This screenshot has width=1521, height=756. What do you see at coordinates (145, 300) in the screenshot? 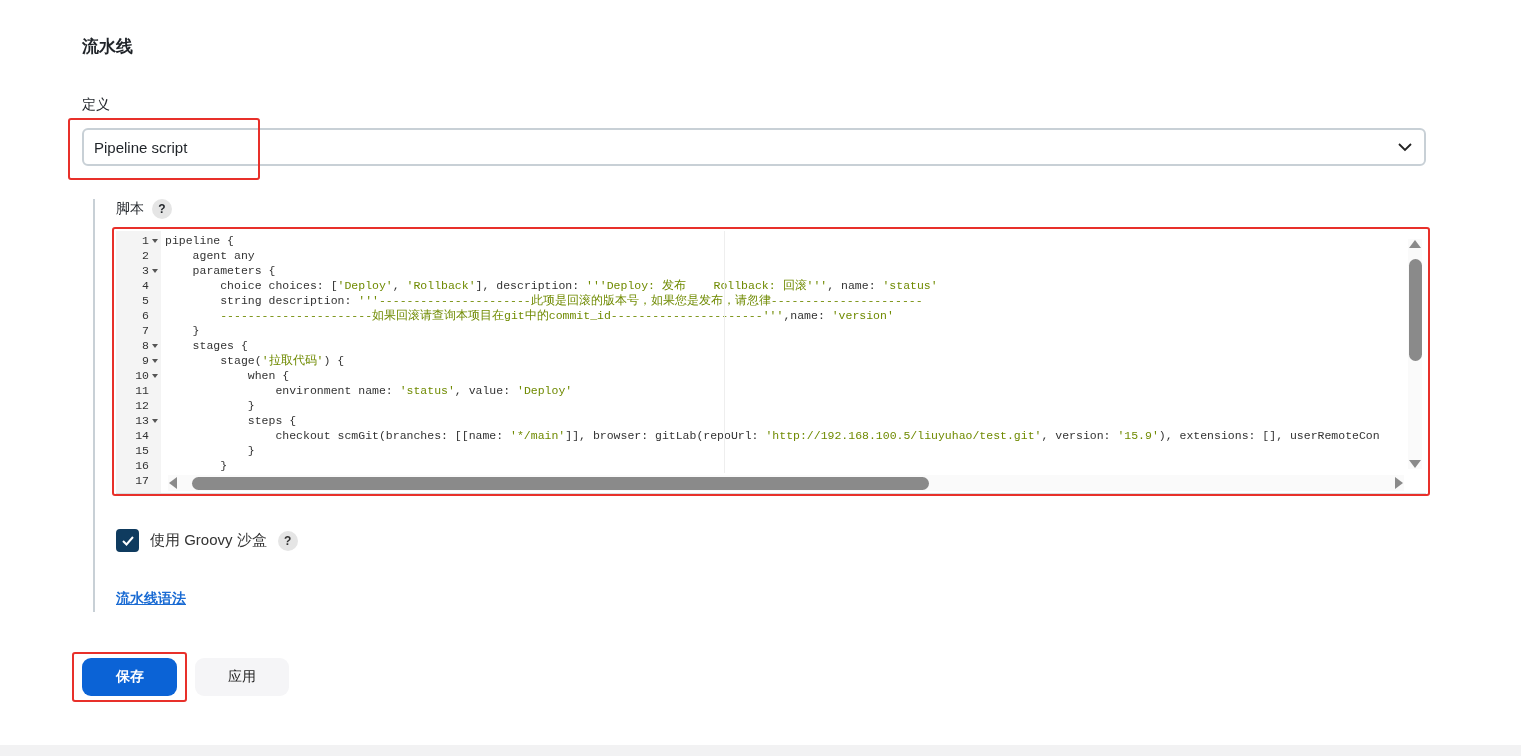
I see `line-number: 5` at bounding box center [145, 300].